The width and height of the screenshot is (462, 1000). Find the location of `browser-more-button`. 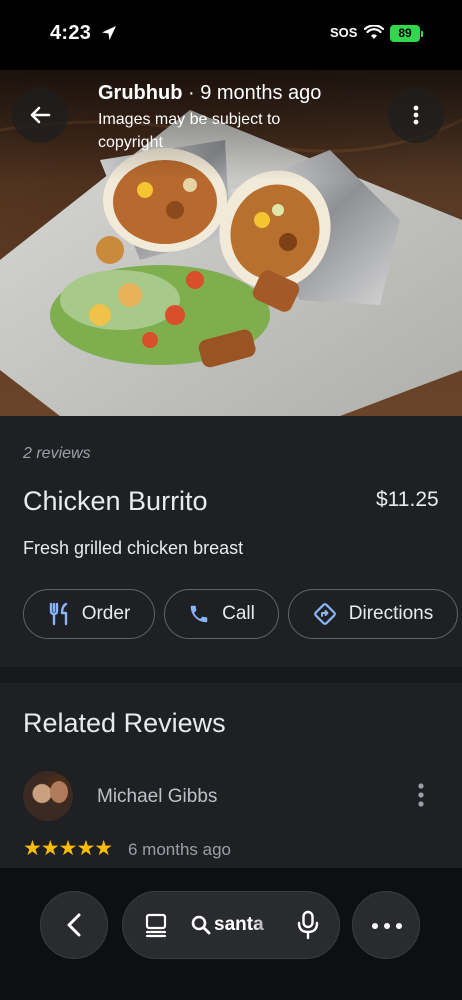

browser-more-button is located at coordinates (386, 925).